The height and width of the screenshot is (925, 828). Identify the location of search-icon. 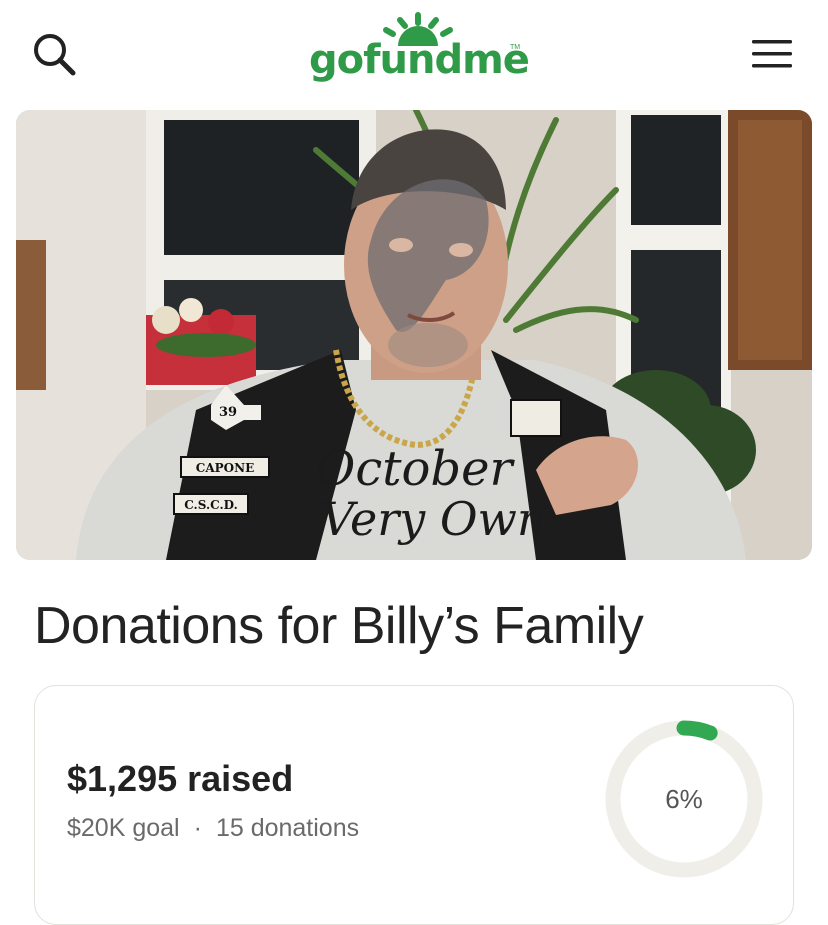
(55, 55).